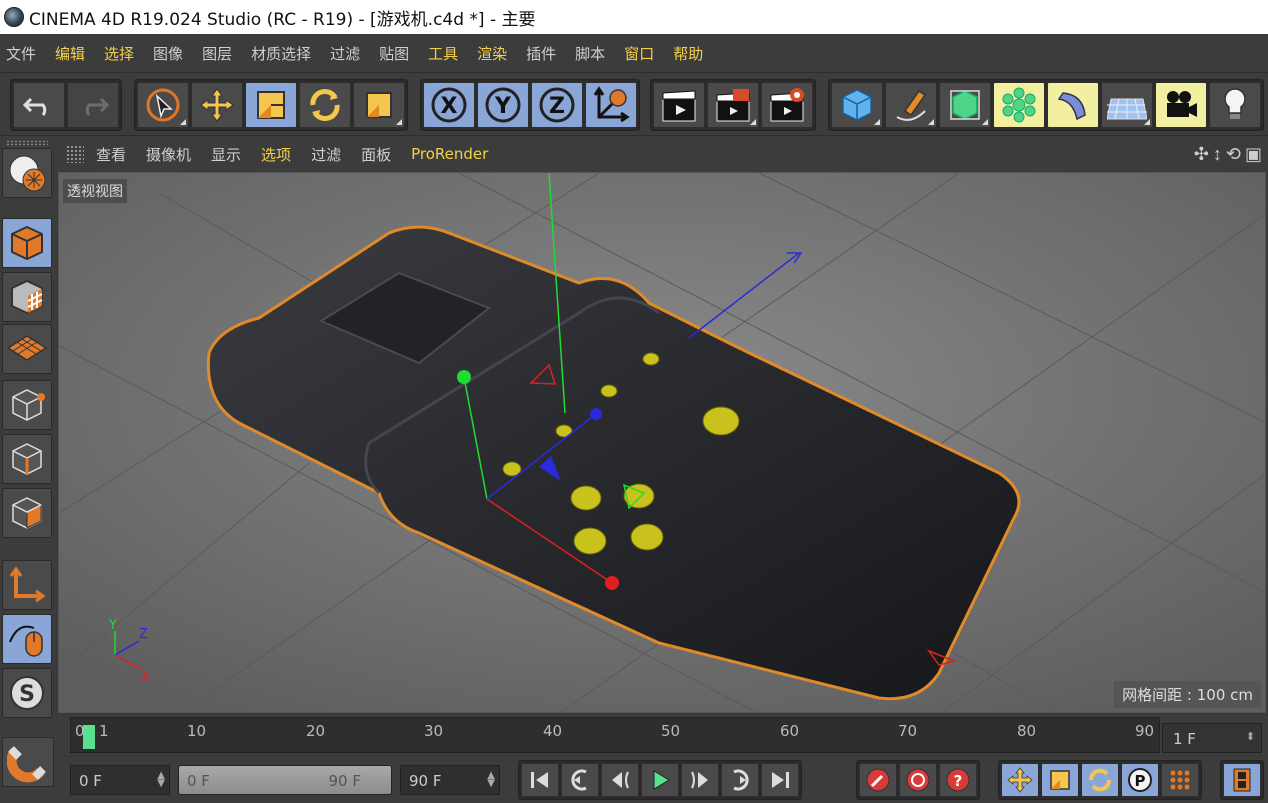 The width and height of the screenshot is (1268, 803). I want to click on spinner-icon: ⬍, so click(1250, 736).